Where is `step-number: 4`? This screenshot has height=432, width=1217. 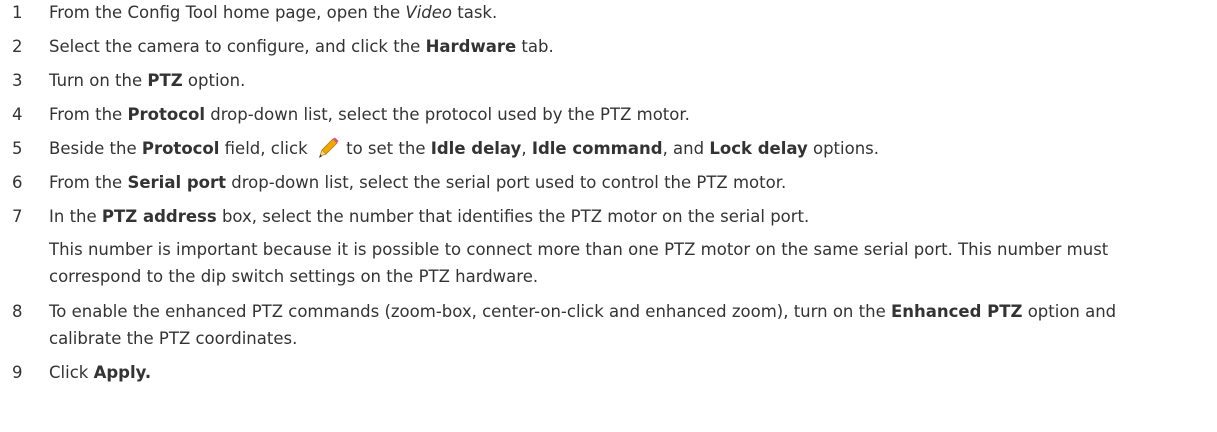
step-number: 4 is located at coordinates (17, 114).